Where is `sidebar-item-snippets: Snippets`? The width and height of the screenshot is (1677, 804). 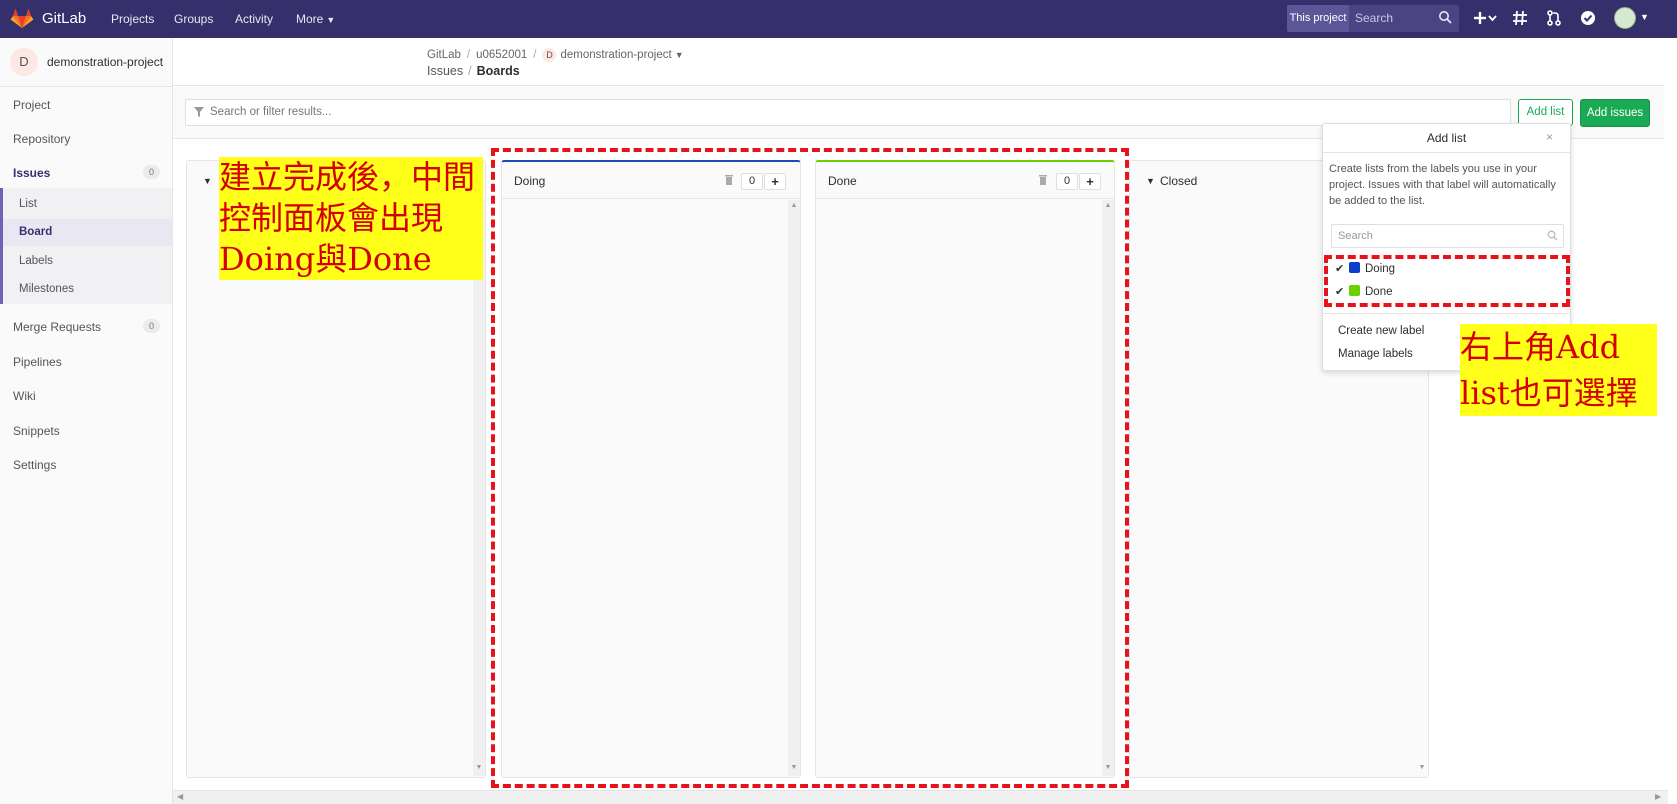 sidebar-item-snippets: Snippets is located at coordinates (36, 431).